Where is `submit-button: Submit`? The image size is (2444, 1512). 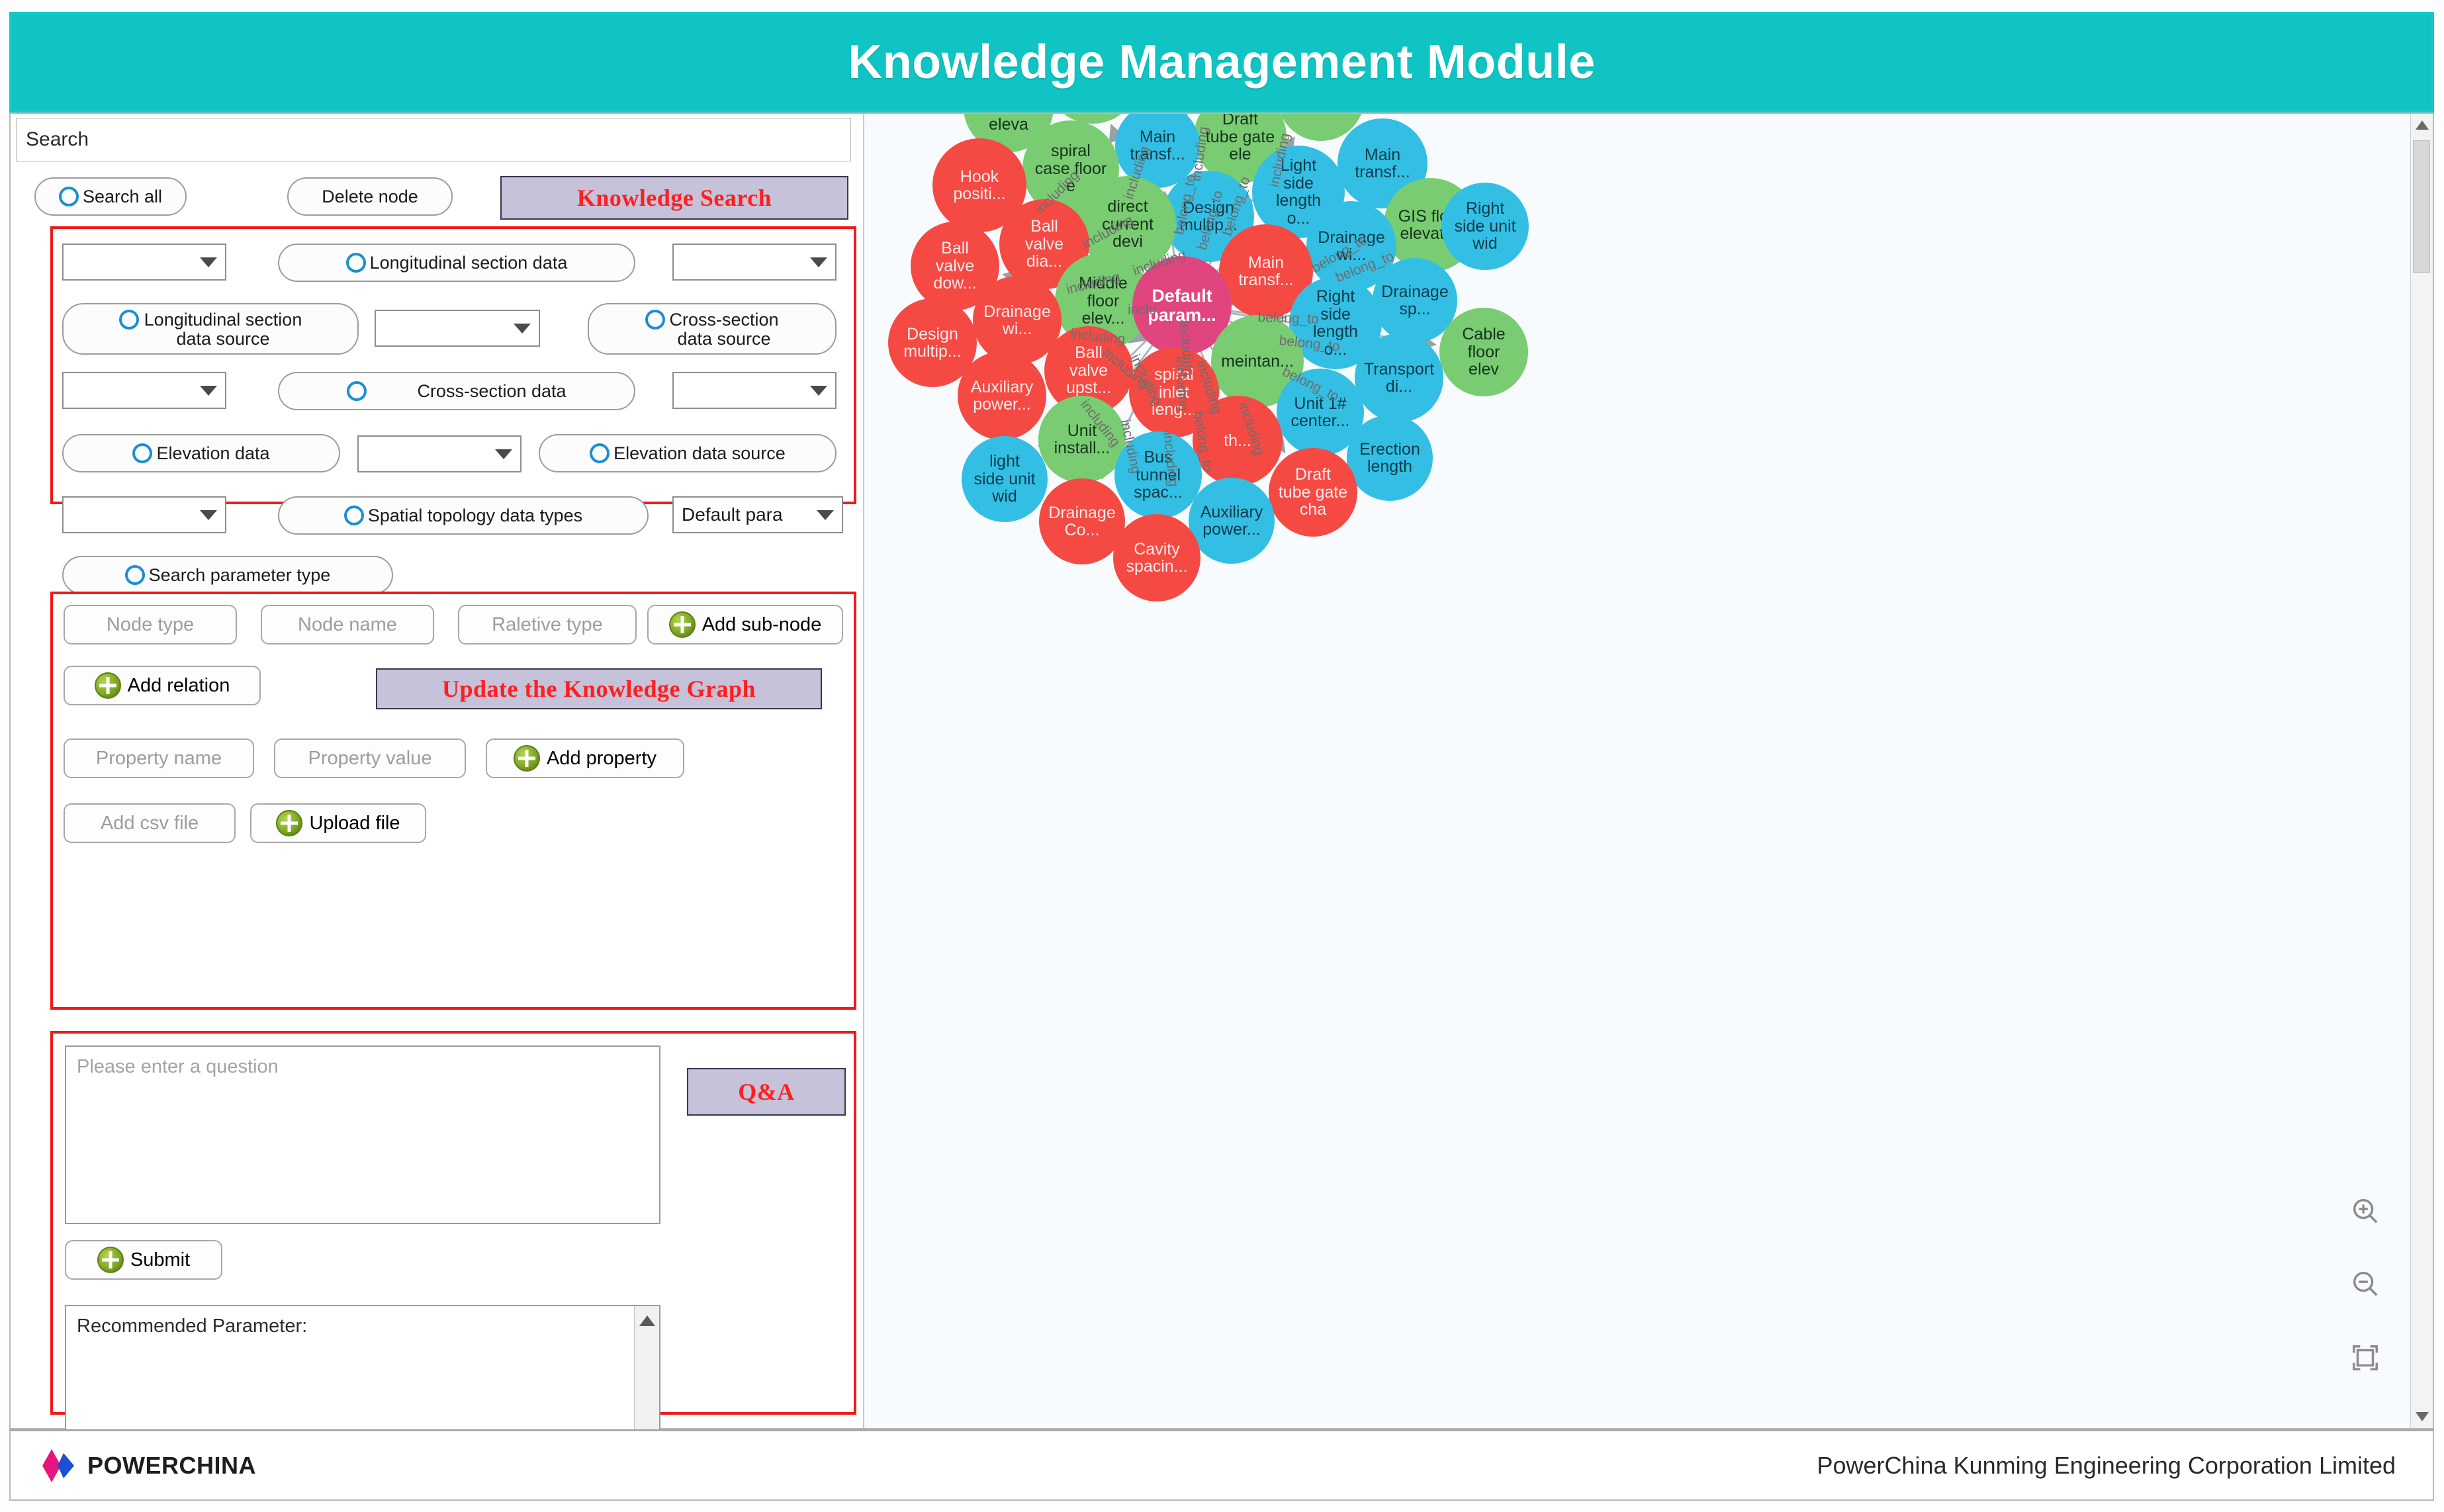 submit-button: Submit is located at coordinates (143, 1260).